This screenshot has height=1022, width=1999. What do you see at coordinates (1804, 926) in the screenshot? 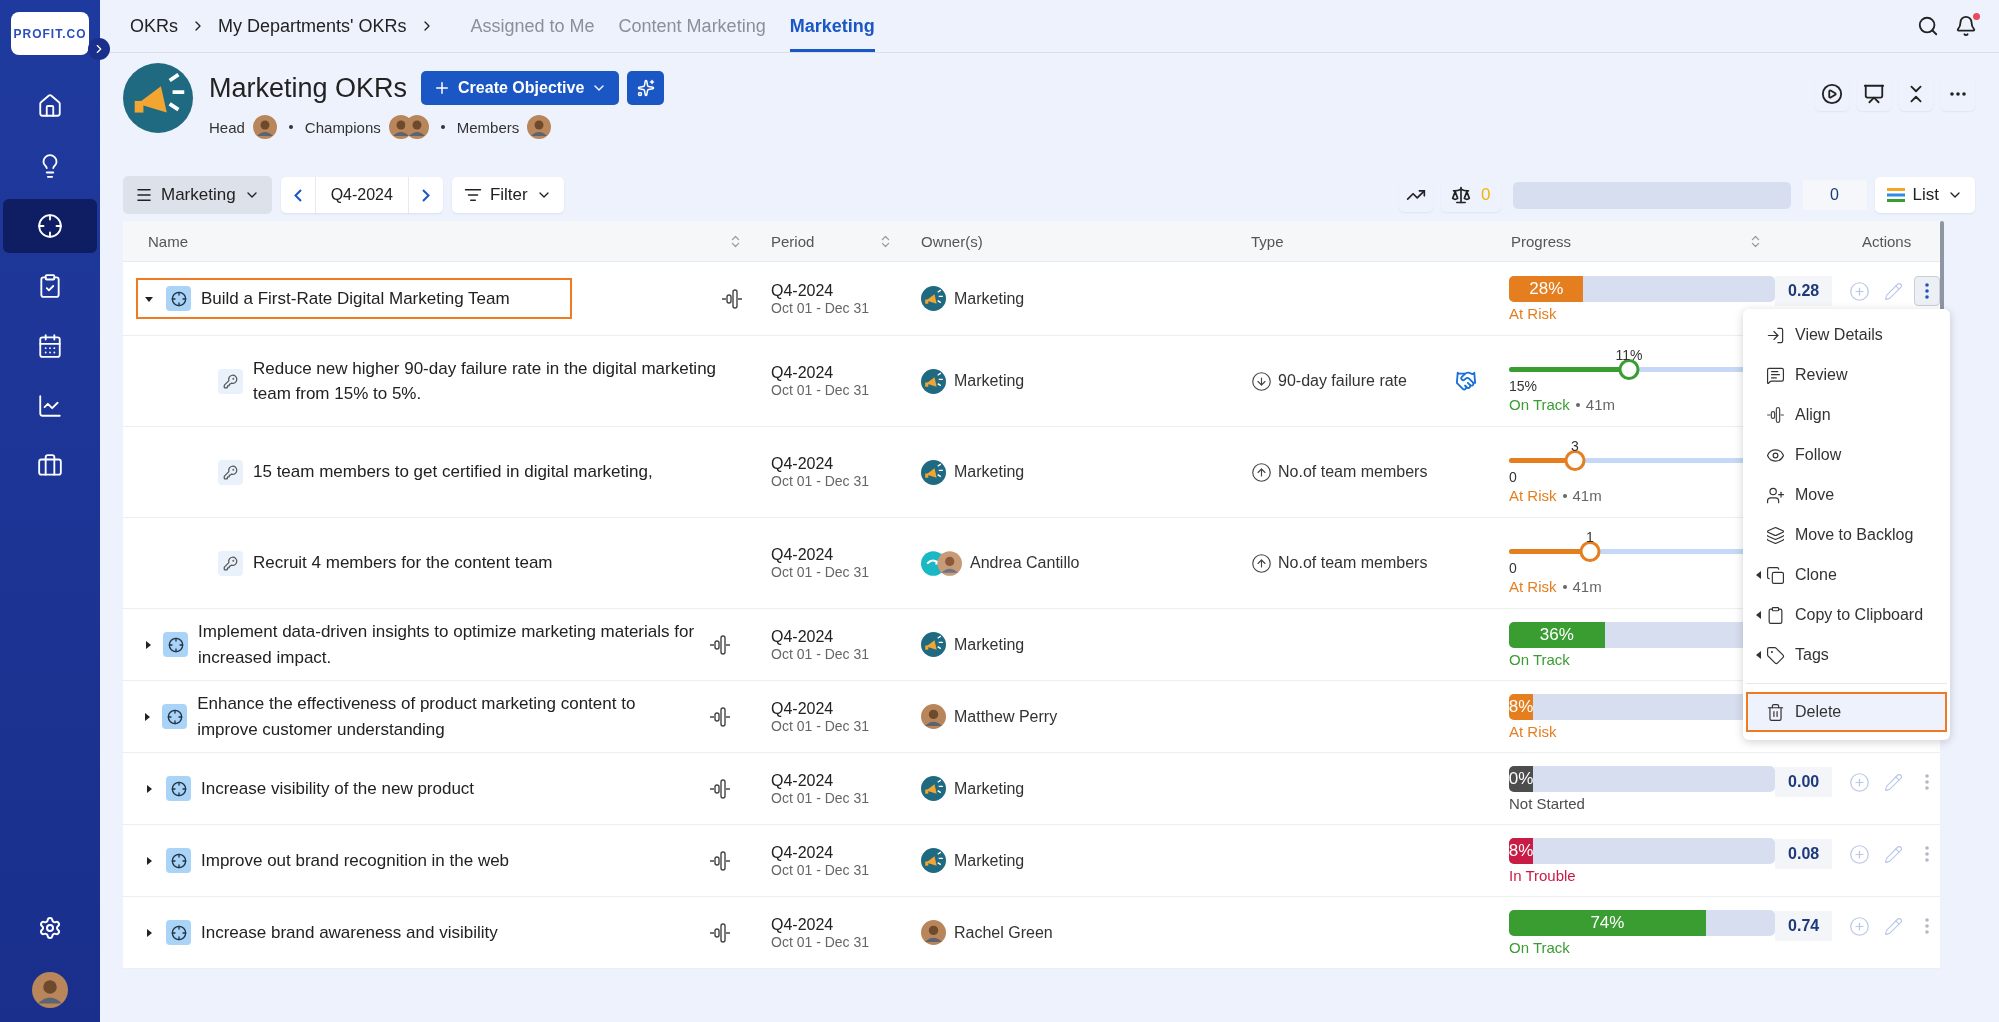
I see `score: 0.74` at bounding box center [1804, 926].